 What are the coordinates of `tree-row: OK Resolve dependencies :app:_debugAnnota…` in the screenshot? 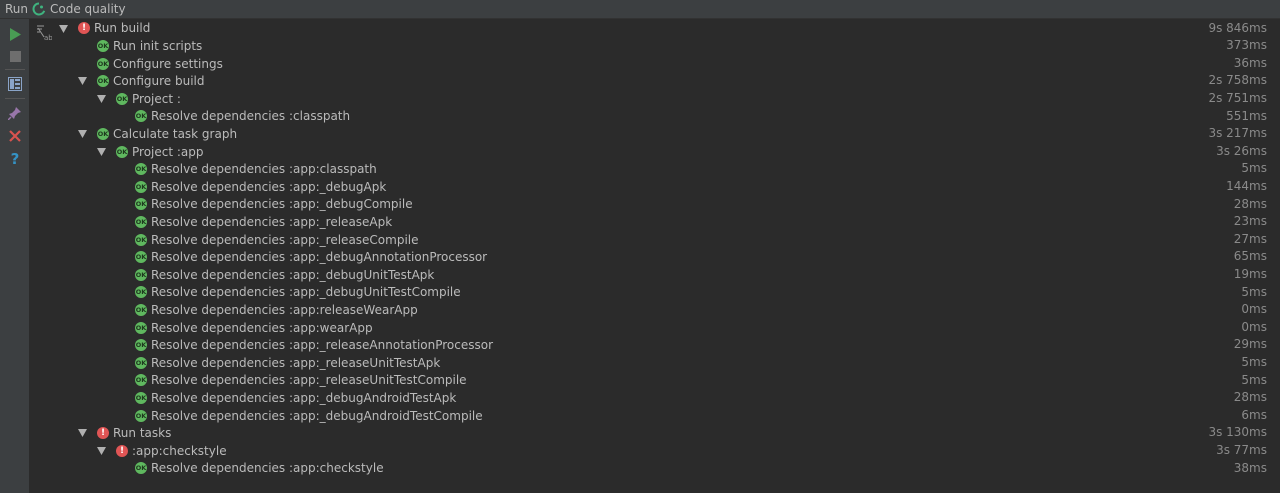 It's located at (655, 257).